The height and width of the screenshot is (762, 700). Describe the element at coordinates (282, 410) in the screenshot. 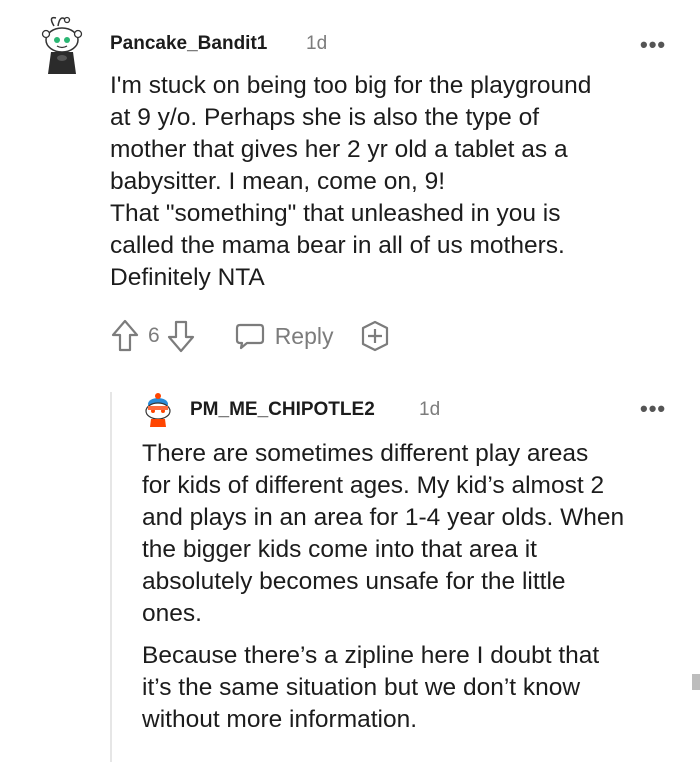

I see `reply-username: PM_ME_CHIPOTLE2` at that location.